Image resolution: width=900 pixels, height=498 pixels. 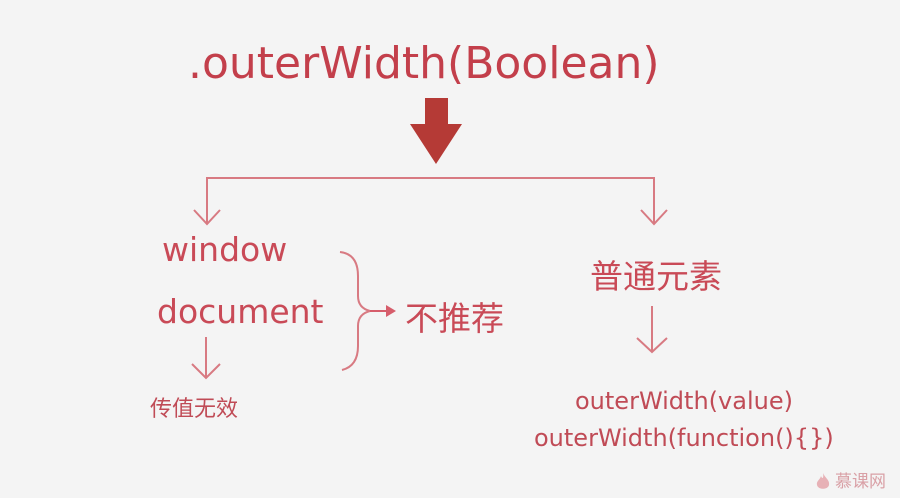 What do you see at coordinates (430, 190) in the screenshot?
I see `branch-connector` at bounding box center [430, 190].